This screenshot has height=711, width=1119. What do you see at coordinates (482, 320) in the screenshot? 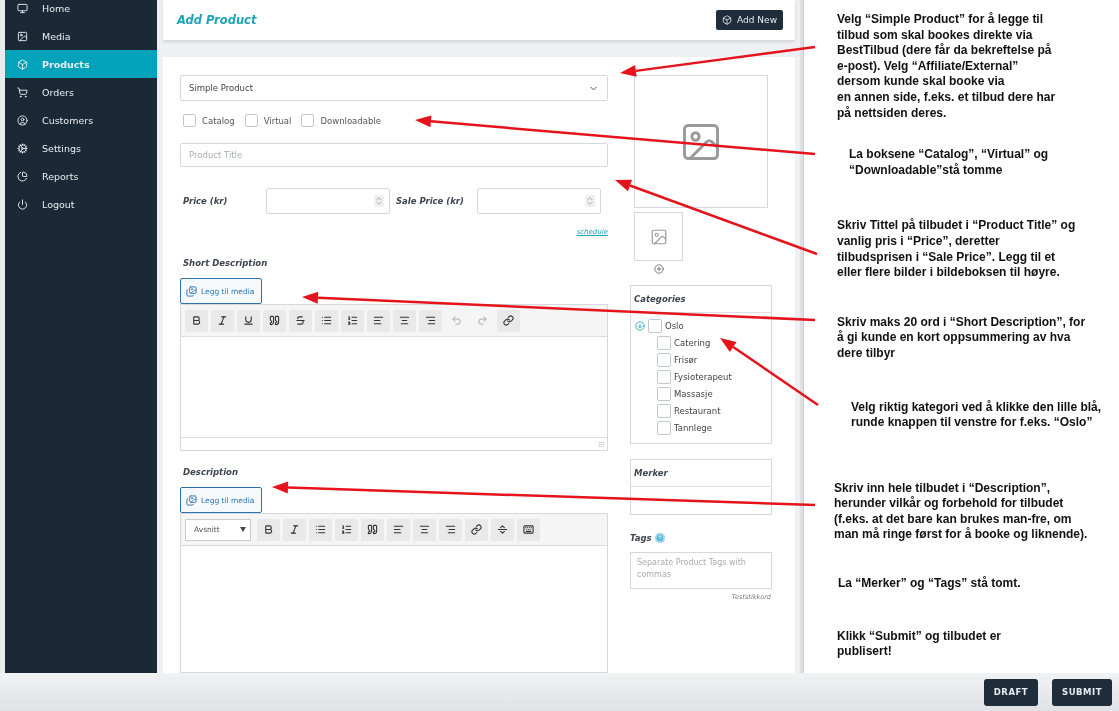
I see `redo-icon` at bounding box center [482, 320].